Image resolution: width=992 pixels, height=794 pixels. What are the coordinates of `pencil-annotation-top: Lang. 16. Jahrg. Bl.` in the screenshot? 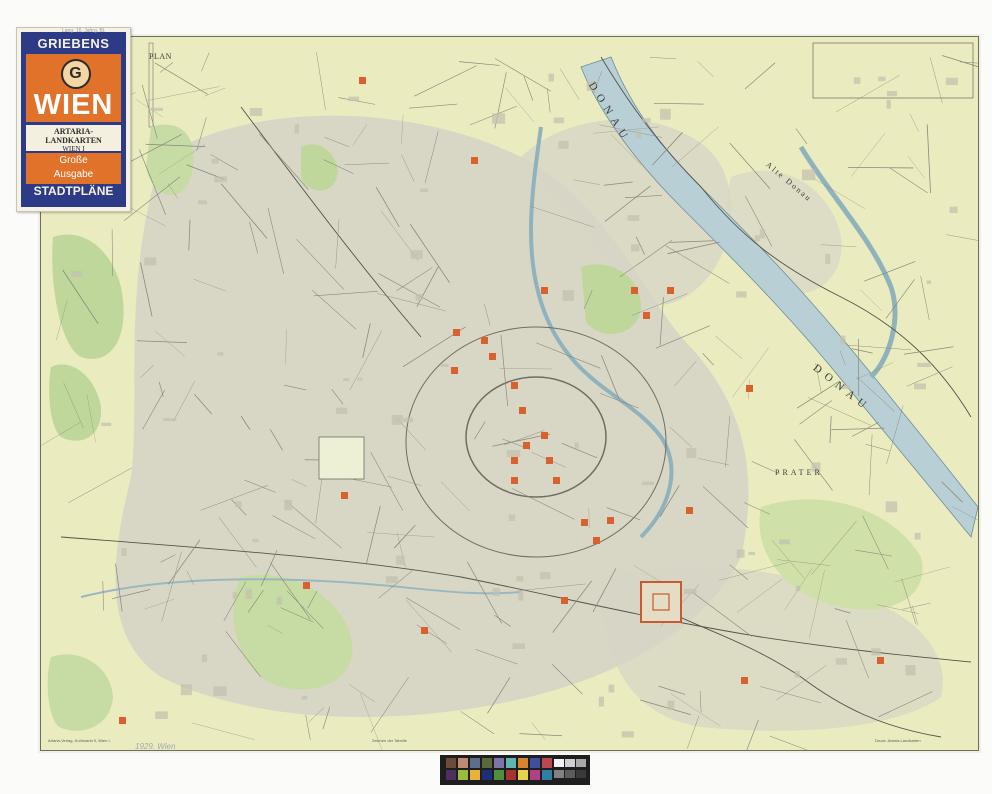 It's located at (84, 31).